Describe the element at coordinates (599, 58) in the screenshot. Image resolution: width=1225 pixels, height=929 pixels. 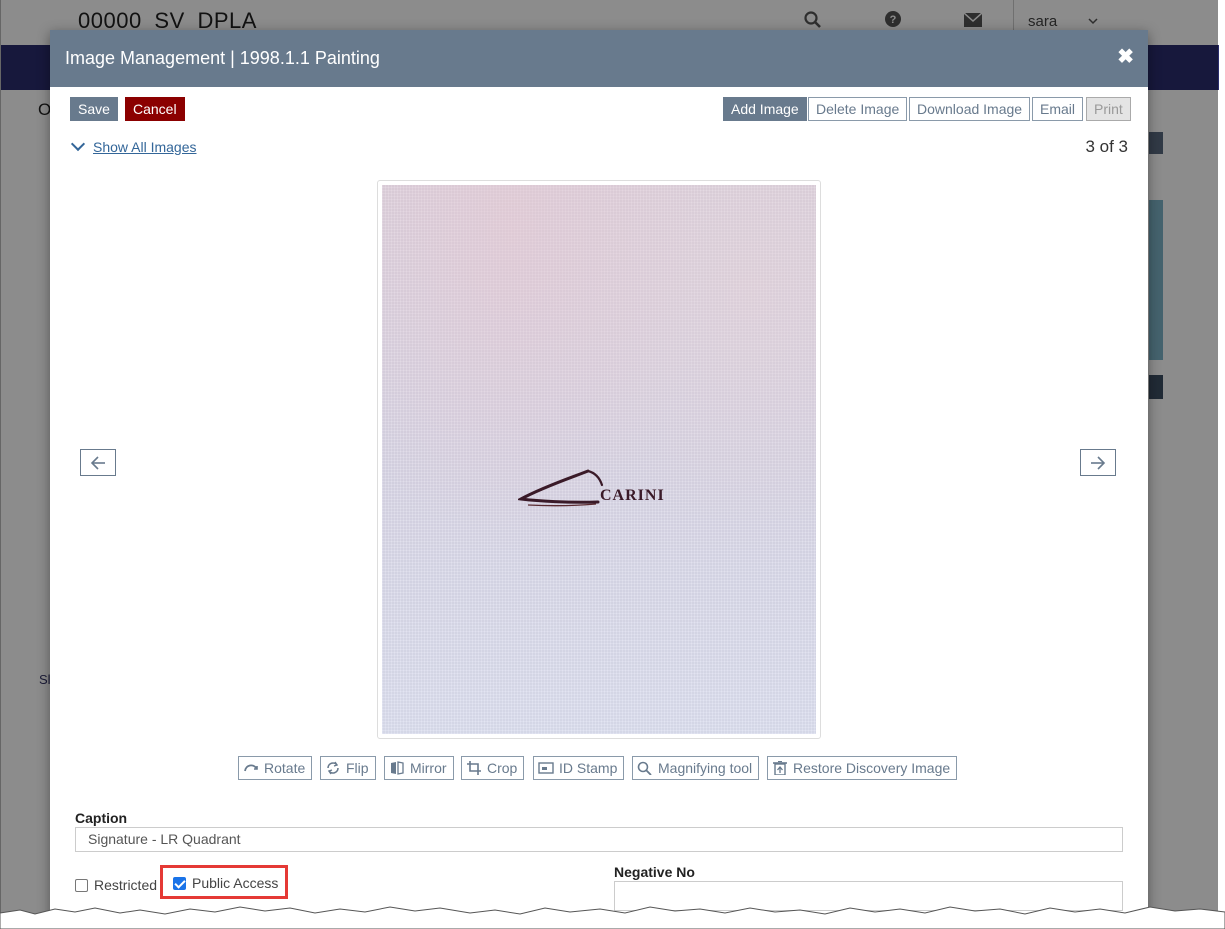
I see `modal-header: Image Management | 1998.1.1 Painting ✖` at that location.